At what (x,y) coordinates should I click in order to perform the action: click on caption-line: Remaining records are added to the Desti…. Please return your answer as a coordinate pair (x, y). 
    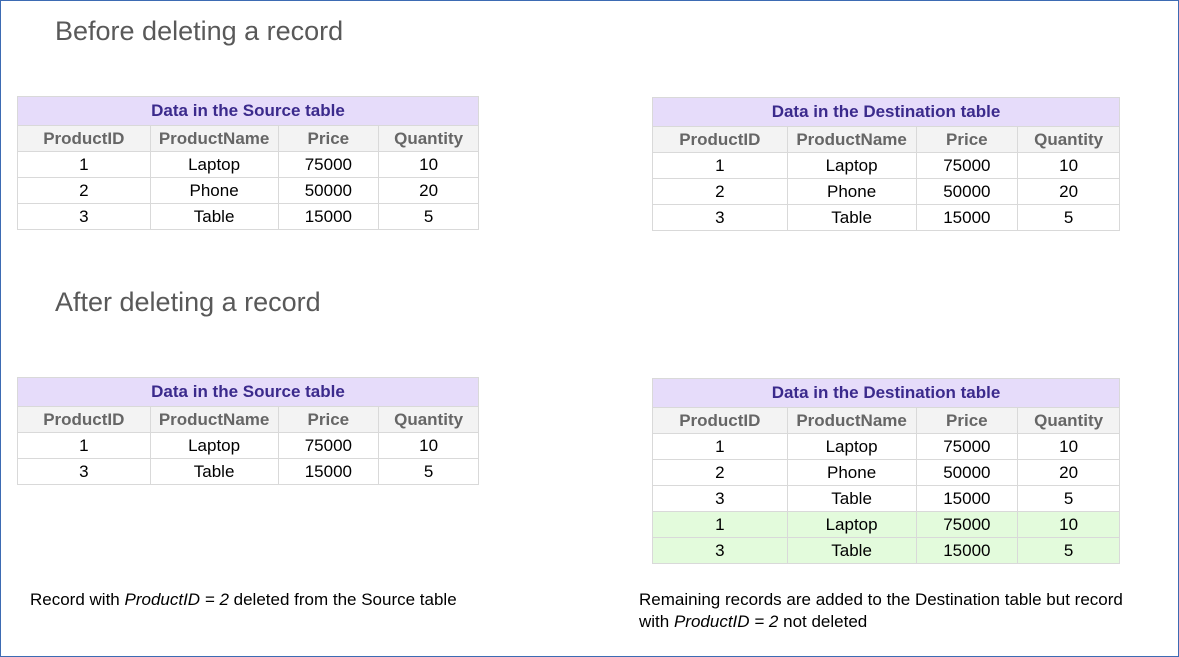
    Looking at the image, I should click on (881, 599).